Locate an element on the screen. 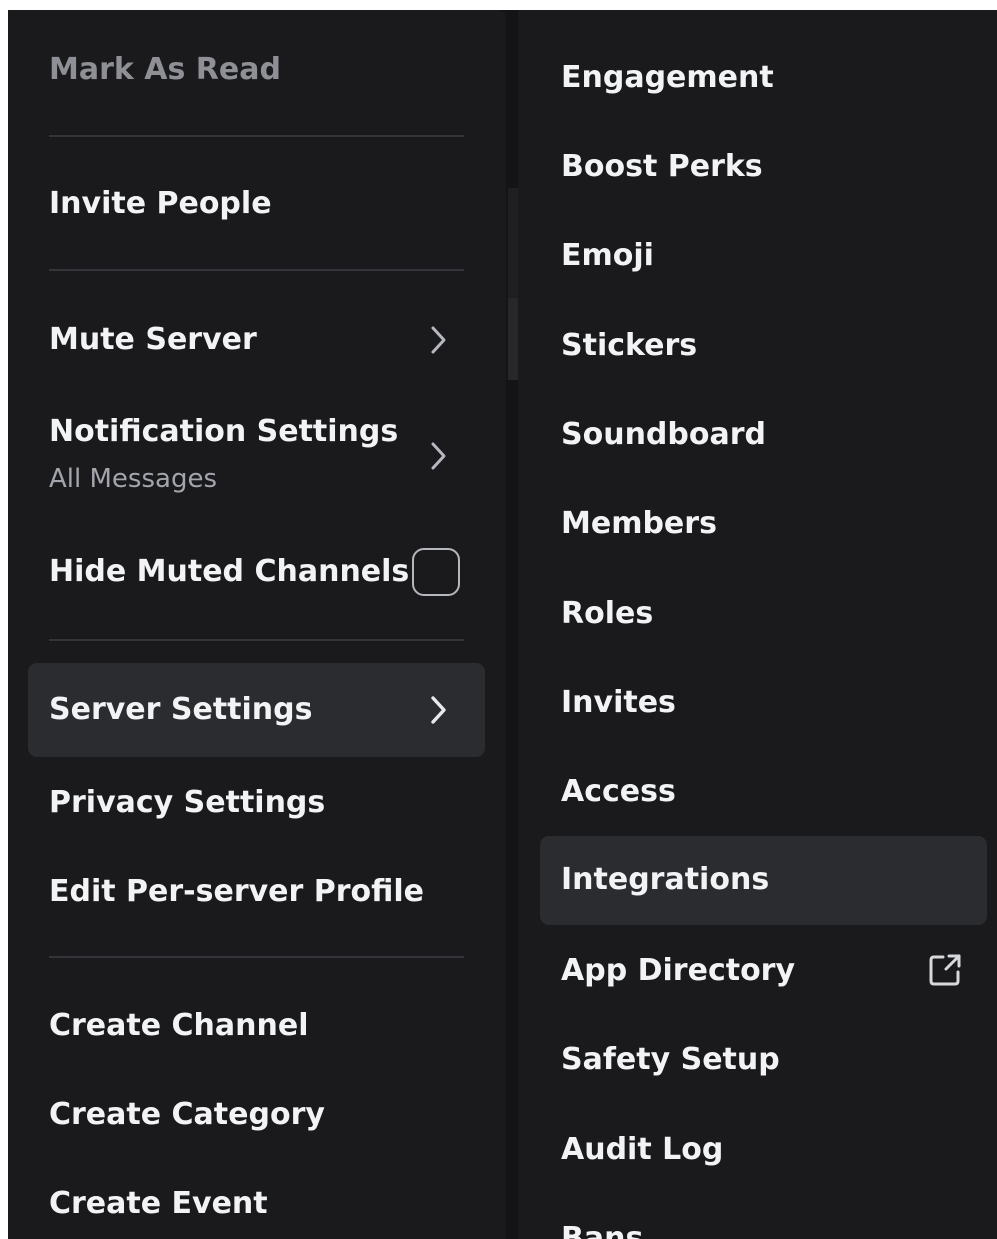  mark-as-read-item: Mark As Read is located at coordinates (256, 70).